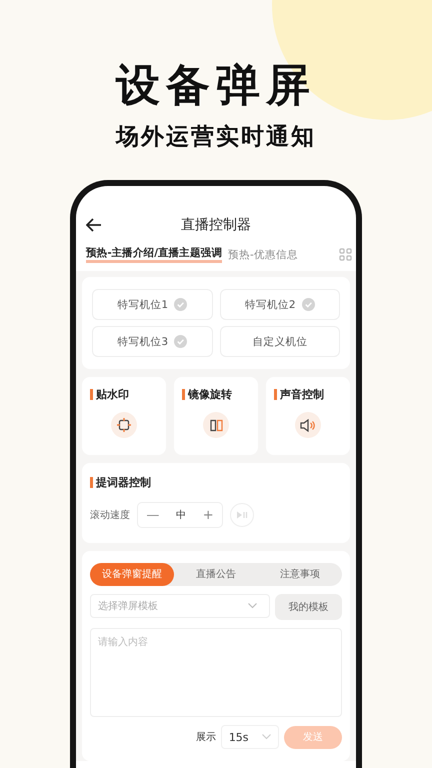 The image size is (432, 768). Describe the element at coordinates (109, 394) in the screenshot. I see `section-title: 贴水印` at that location.